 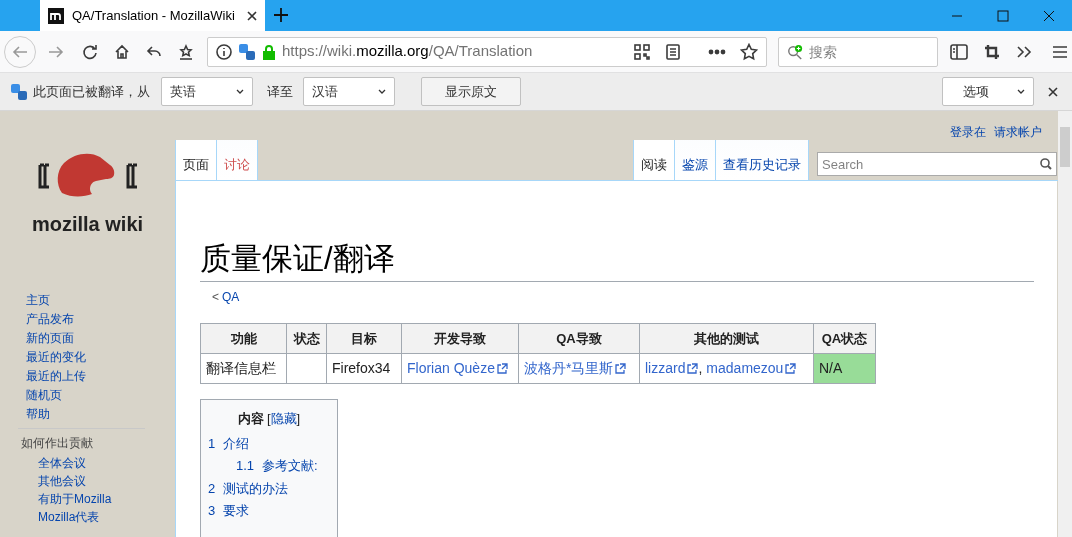 I want to click on page-tab: 鉴源, so click(x=695, y=160).